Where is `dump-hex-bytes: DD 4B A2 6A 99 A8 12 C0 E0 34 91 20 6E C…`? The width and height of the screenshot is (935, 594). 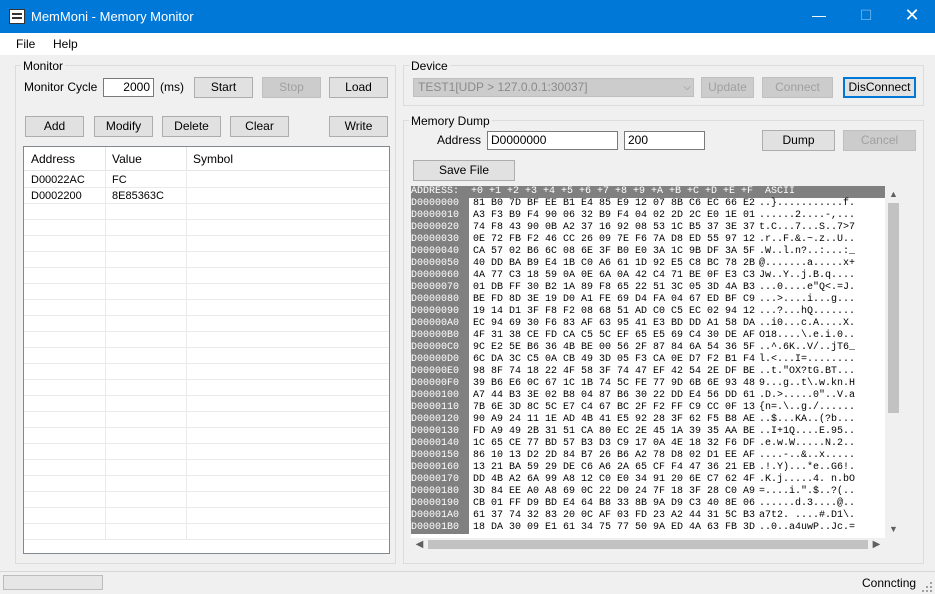 dump-hex-bytes: DD 4B A2 6A 99 A8 12 C0 E0 34 91 20 6E C… is located at coordinates (614, 479).